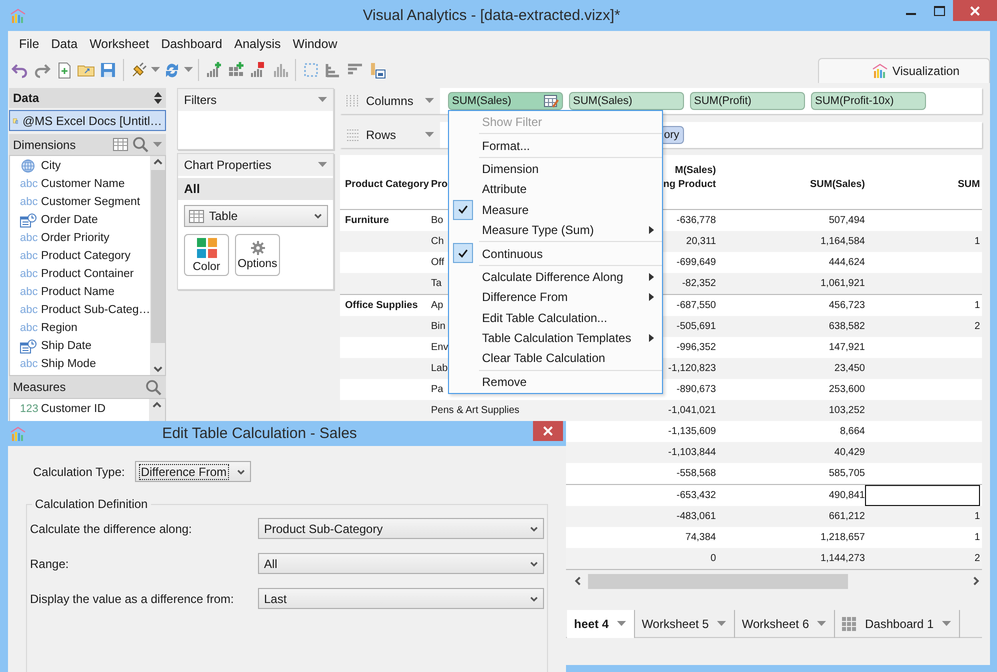 The width and height of the screenshot is (997, 672). I want to click on remove-chart-icon, so click(258, 70).